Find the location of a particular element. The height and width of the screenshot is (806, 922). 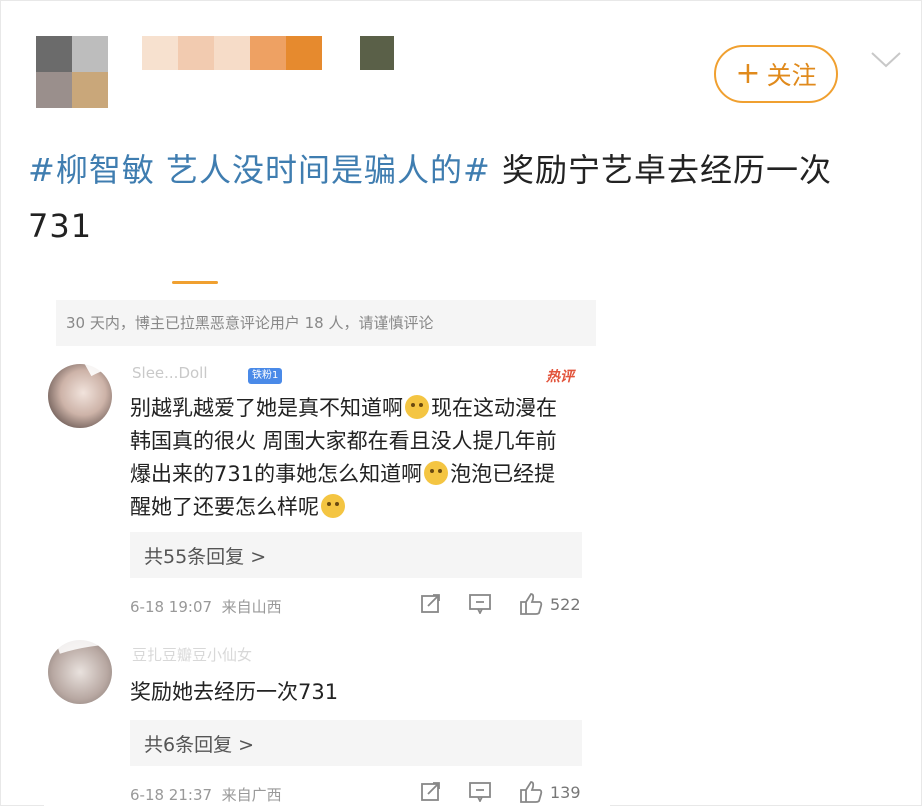

commenter-name: Slee...Doll is located at coordinates (170, 373).